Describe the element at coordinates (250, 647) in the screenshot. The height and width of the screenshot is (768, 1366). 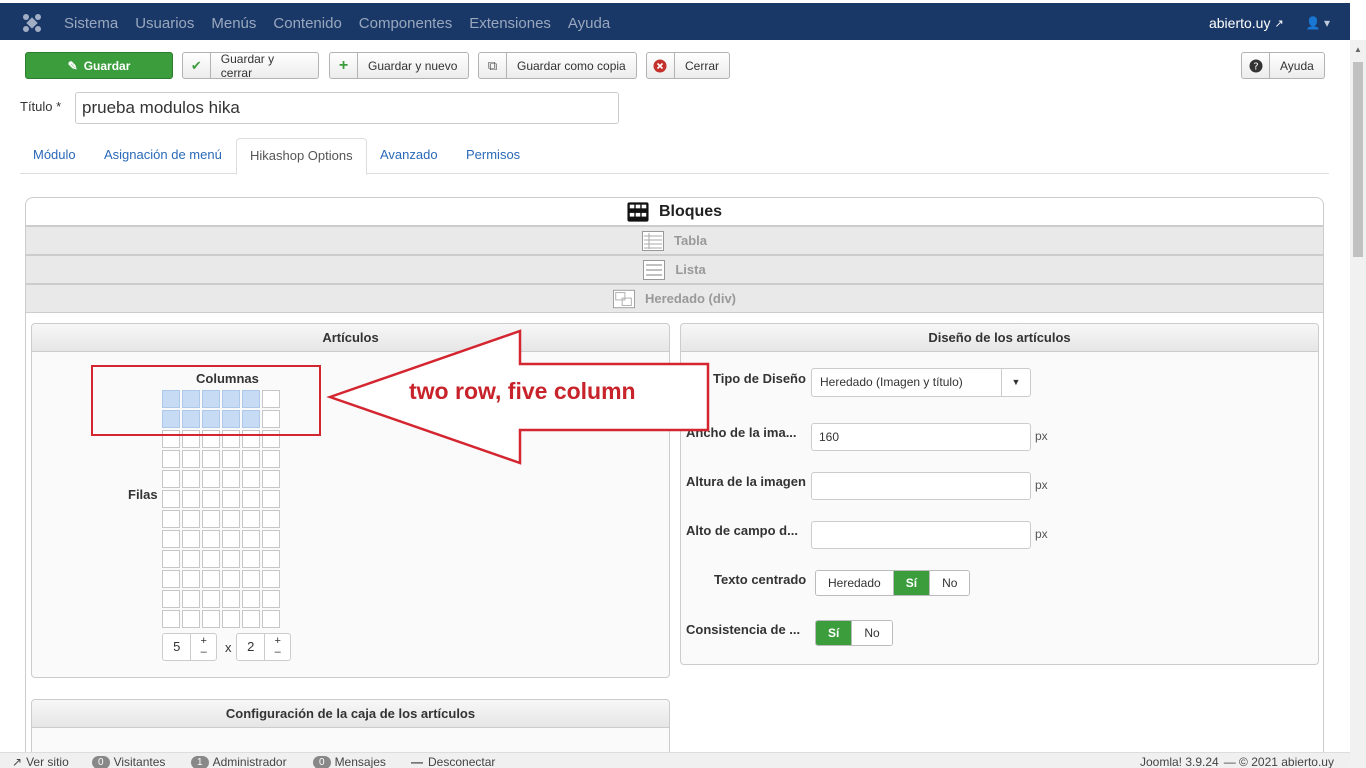
I see `rows-value: 2` at that location.